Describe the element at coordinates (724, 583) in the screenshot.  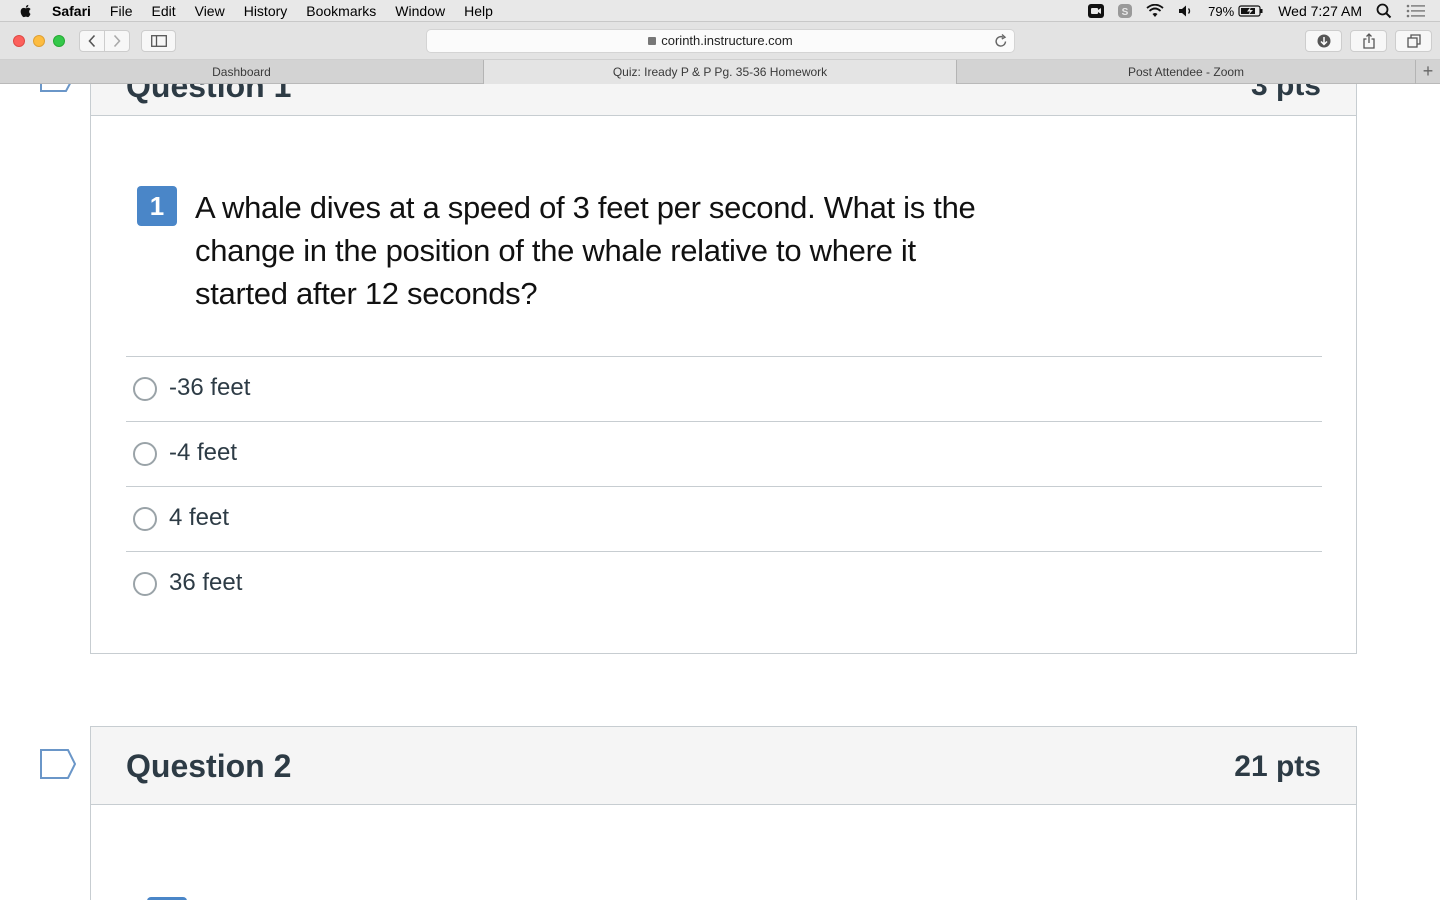
I see `answer-option: 36 feet` at that location.